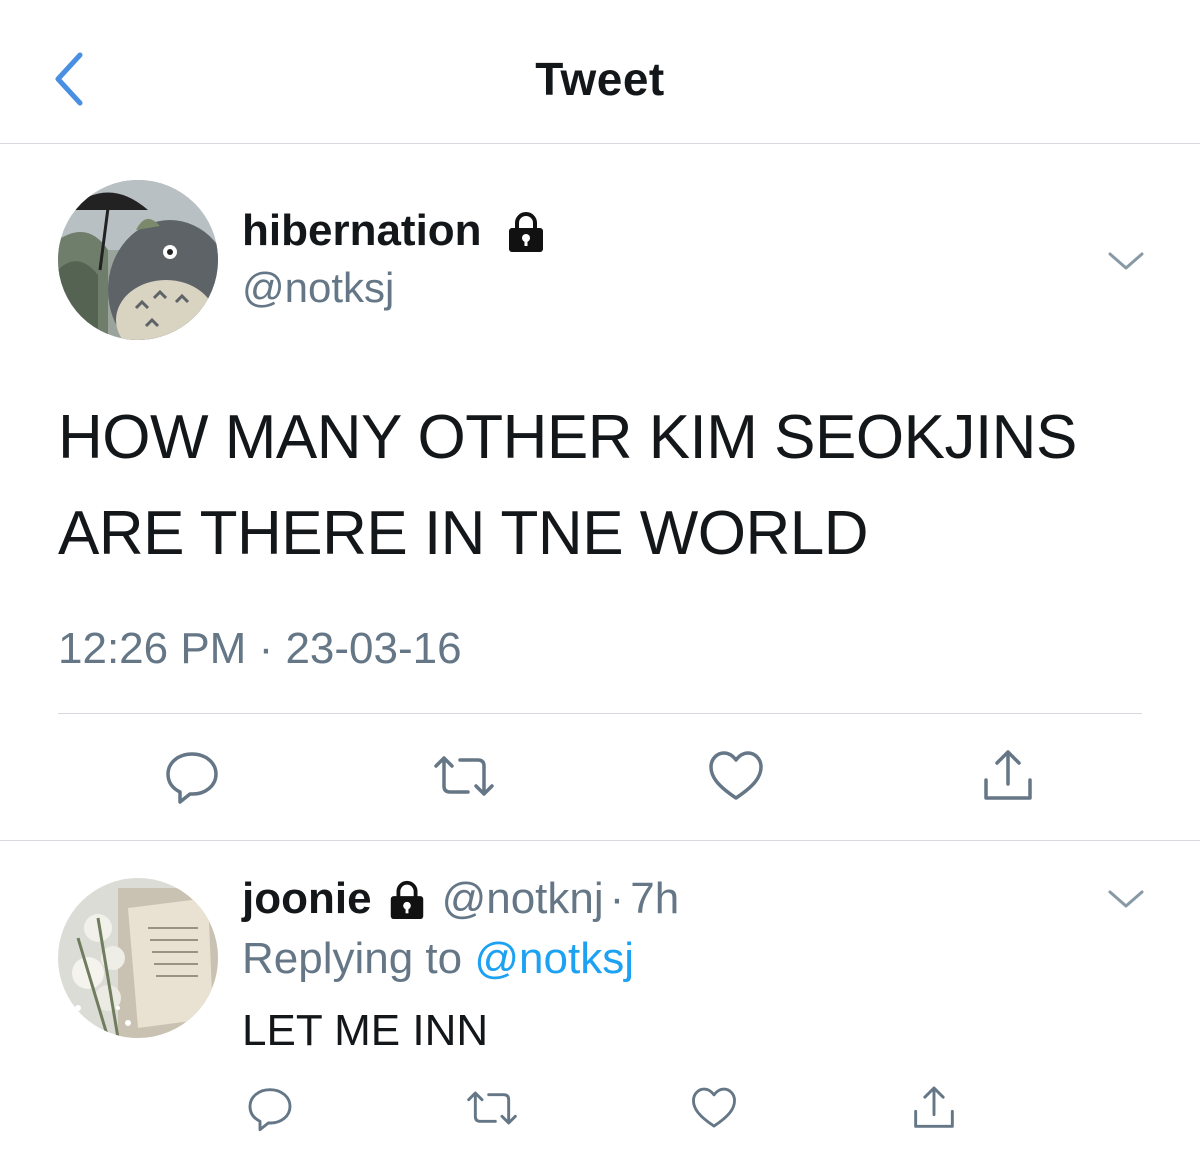  I want to click on tweet-text-line: HOW MANY OTHER KIM SEOKJINS, so click(567, 437).